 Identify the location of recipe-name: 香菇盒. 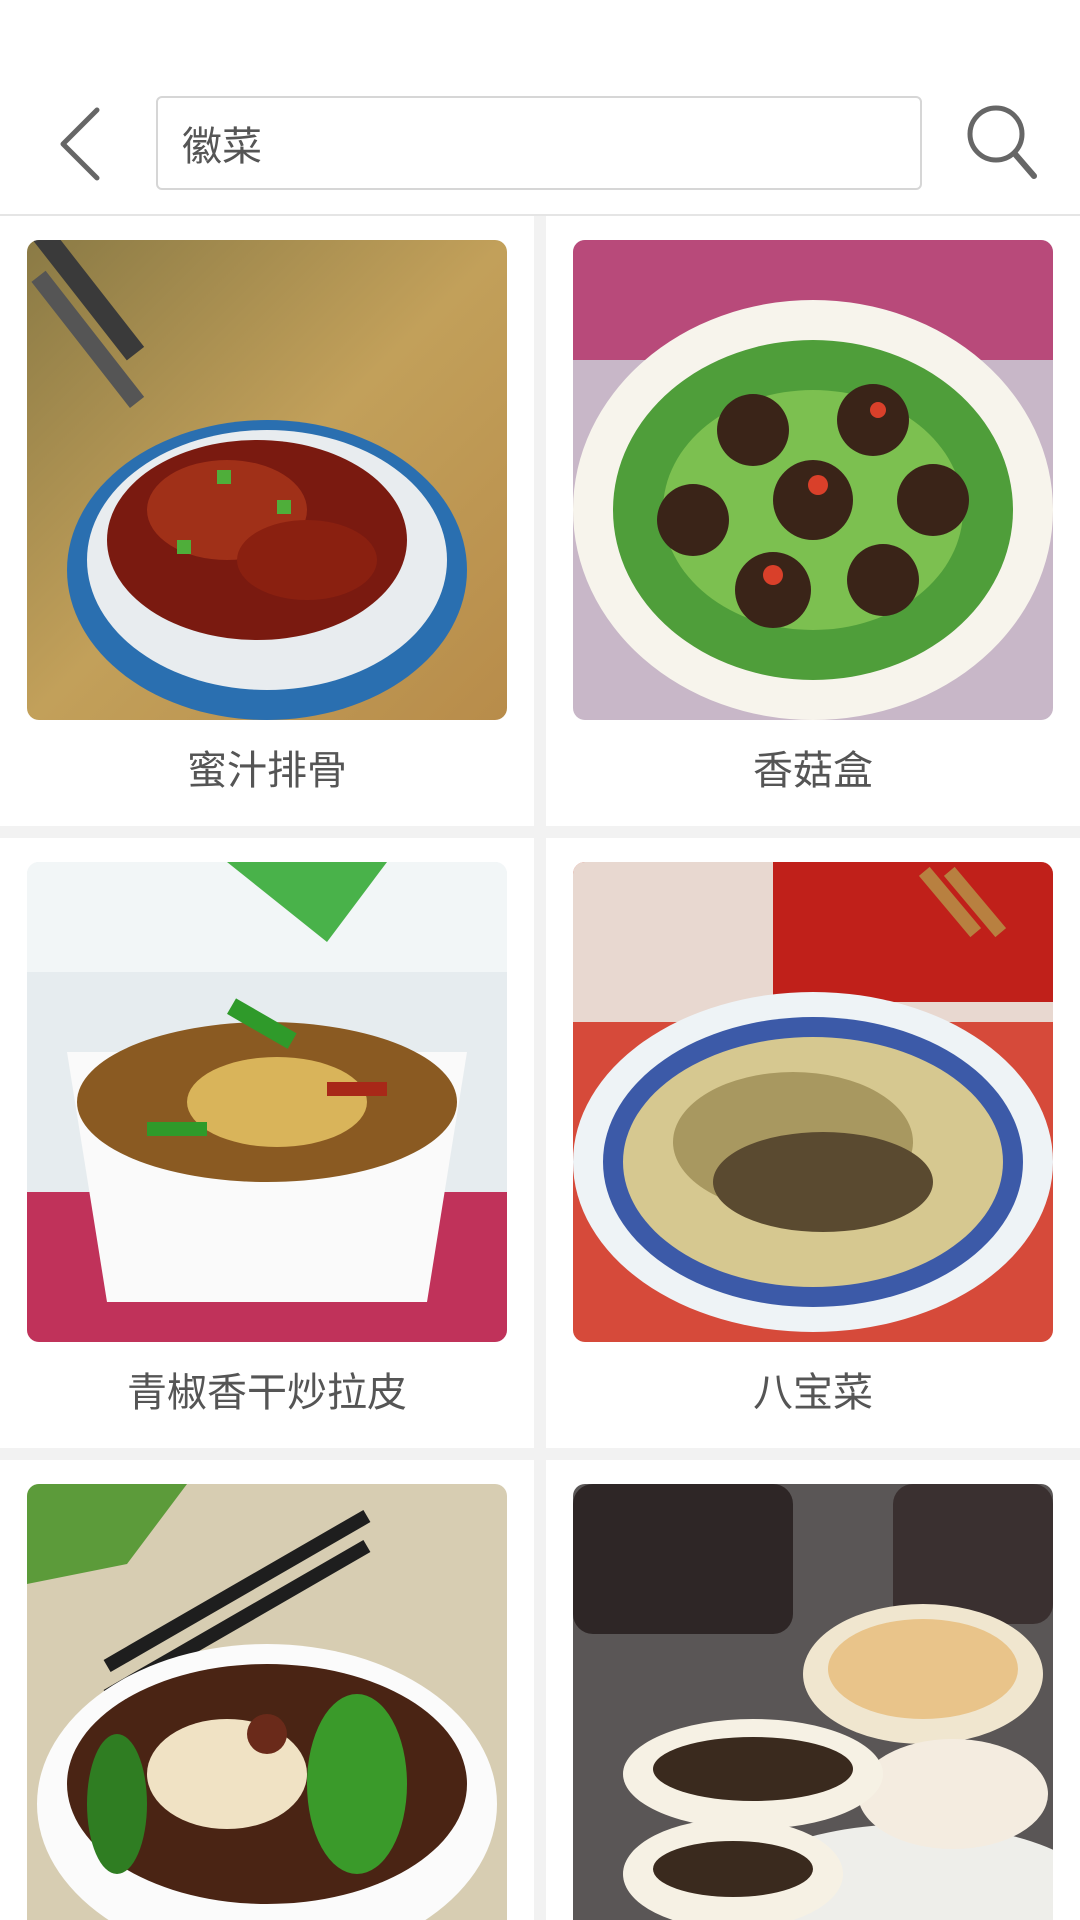
(813, 771).